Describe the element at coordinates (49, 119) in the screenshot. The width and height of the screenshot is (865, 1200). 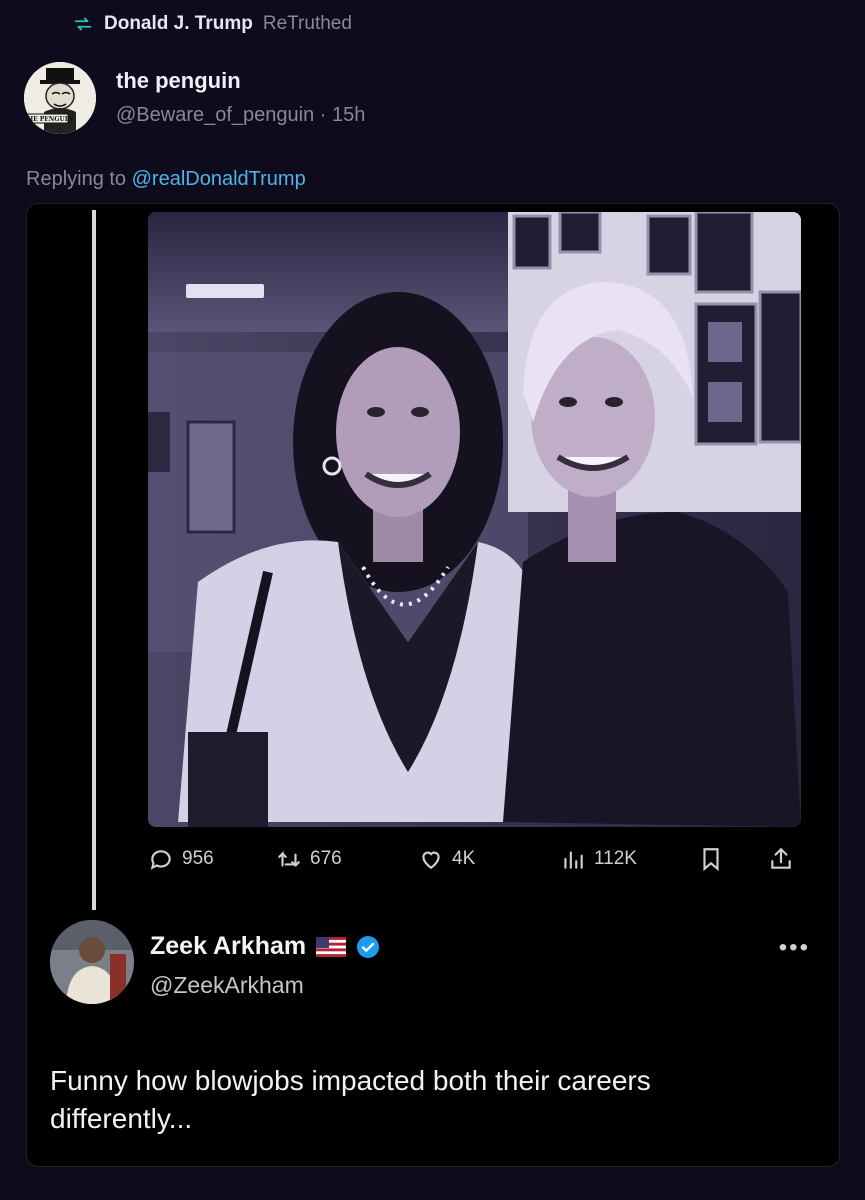
I see `svg-text: THE PENGUIN` at that location.